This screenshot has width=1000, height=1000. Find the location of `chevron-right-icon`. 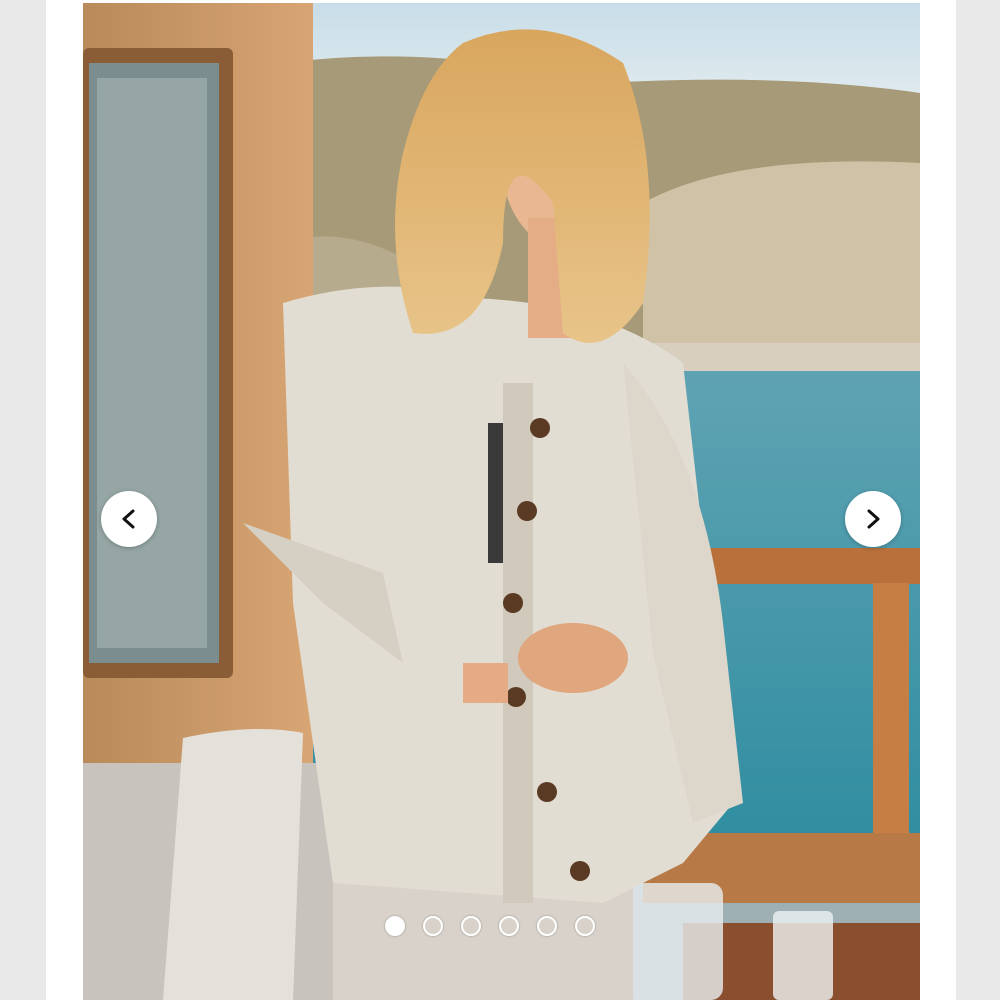

chevron-right-icon is located at coordinates (873, 519).